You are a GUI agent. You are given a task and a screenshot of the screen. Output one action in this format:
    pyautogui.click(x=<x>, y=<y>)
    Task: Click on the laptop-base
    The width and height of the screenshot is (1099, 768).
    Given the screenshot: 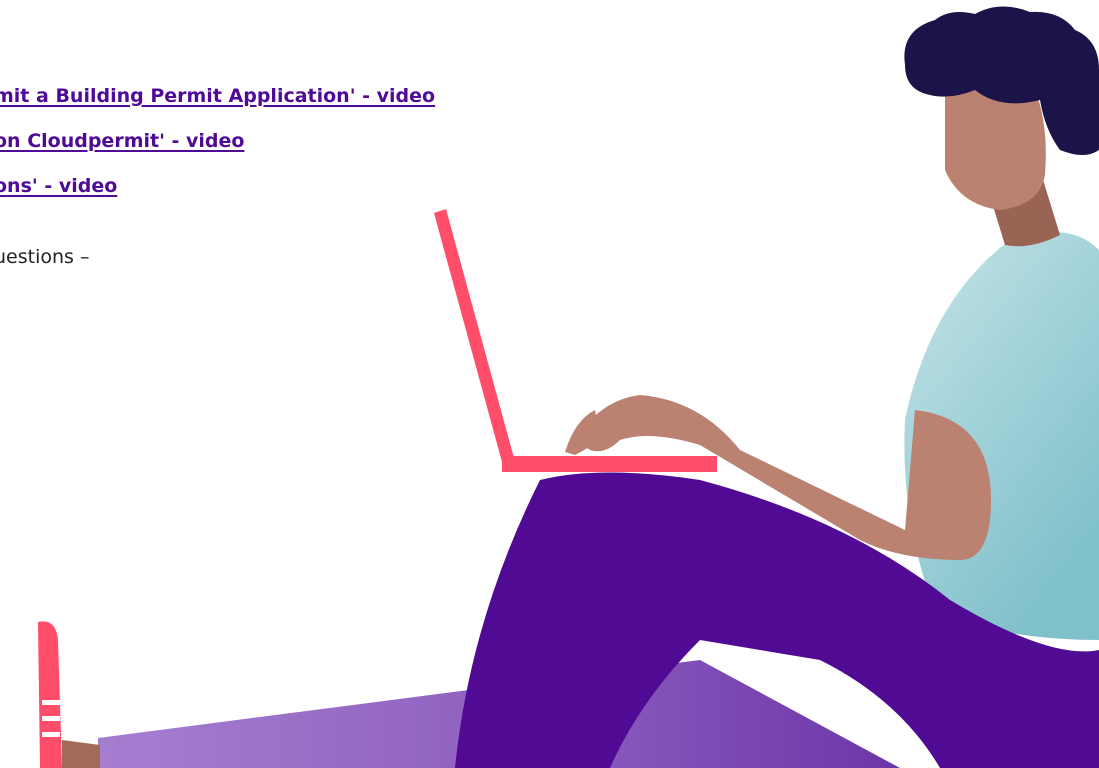 What is the action you would take?
    pyautogui.click(x=609, y=464)
    